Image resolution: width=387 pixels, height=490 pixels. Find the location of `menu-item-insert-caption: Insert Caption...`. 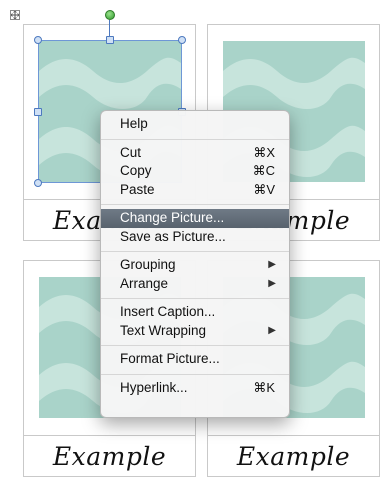

menu-item-insert-caption: Insert Caption... is located at coordinates (195, 312).